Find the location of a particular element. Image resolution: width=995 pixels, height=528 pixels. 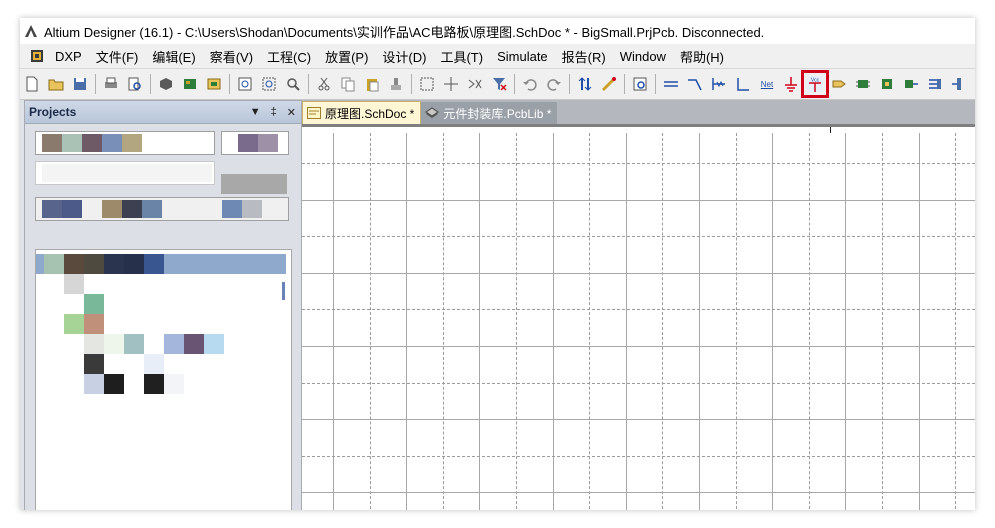

hierarchy-icon is located at coordinates (585, 84).